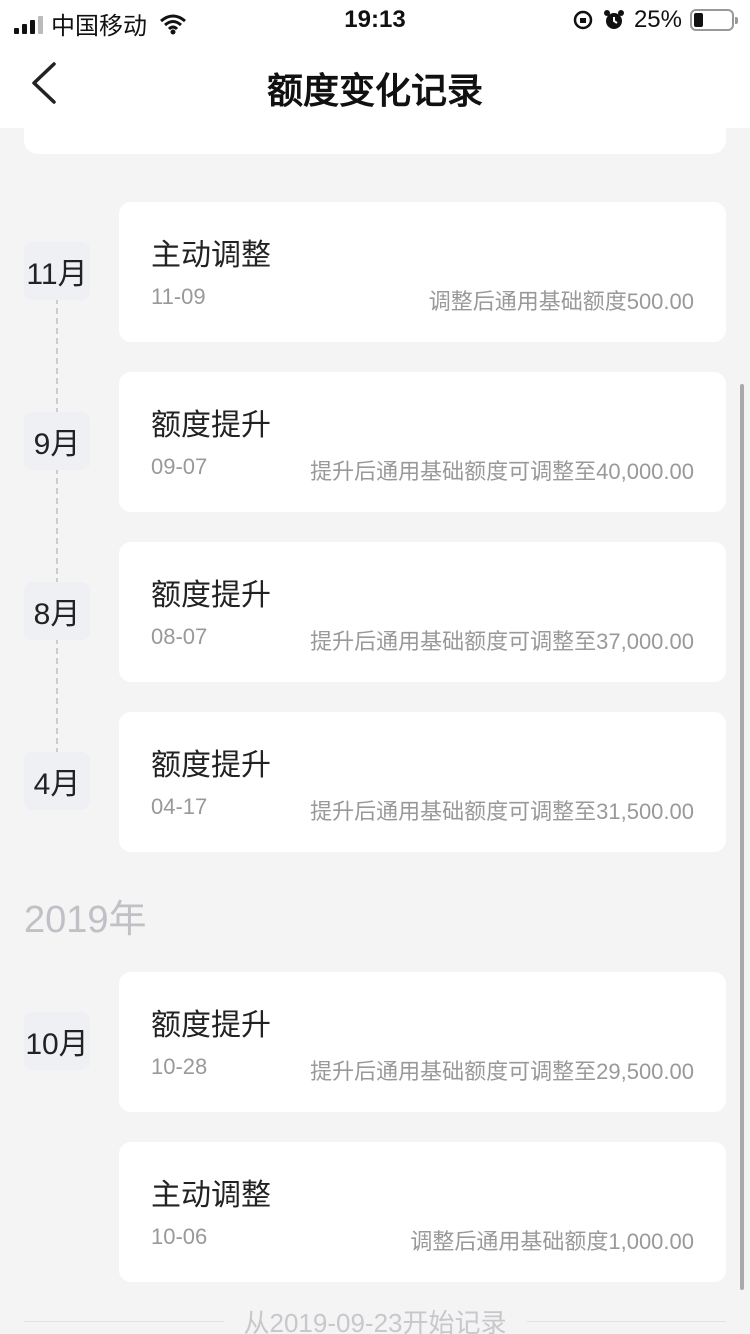 This screenshot has height=1334, width=750. I want to click on record-card: 额度提升 08-07 提升后通用基础额度可调整至37,000.00, so click(422, 612).